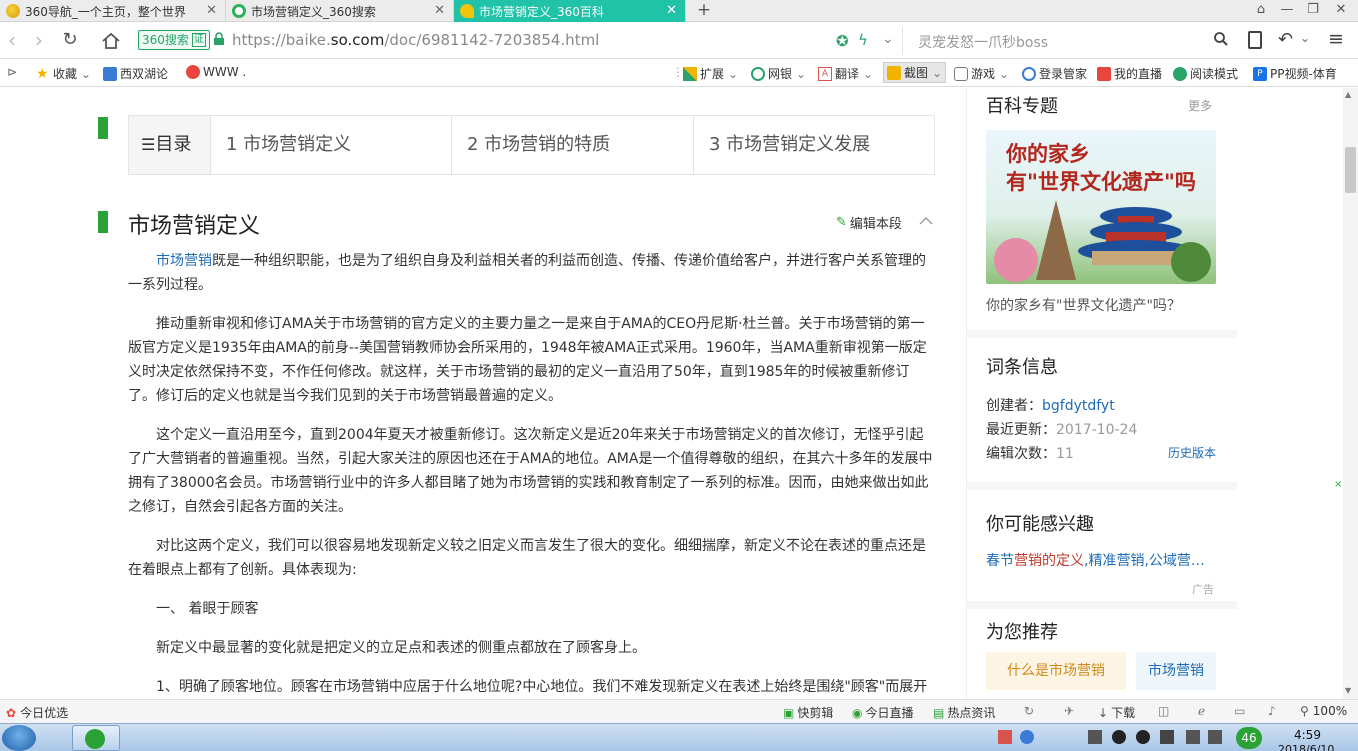 Image resolution: width=1358 pixels, height=751 pixels. What do you see at coordinates (1336, 39) in the screenshot?
I see `menu-icon: ≡` at bounding box center [1336, 39].